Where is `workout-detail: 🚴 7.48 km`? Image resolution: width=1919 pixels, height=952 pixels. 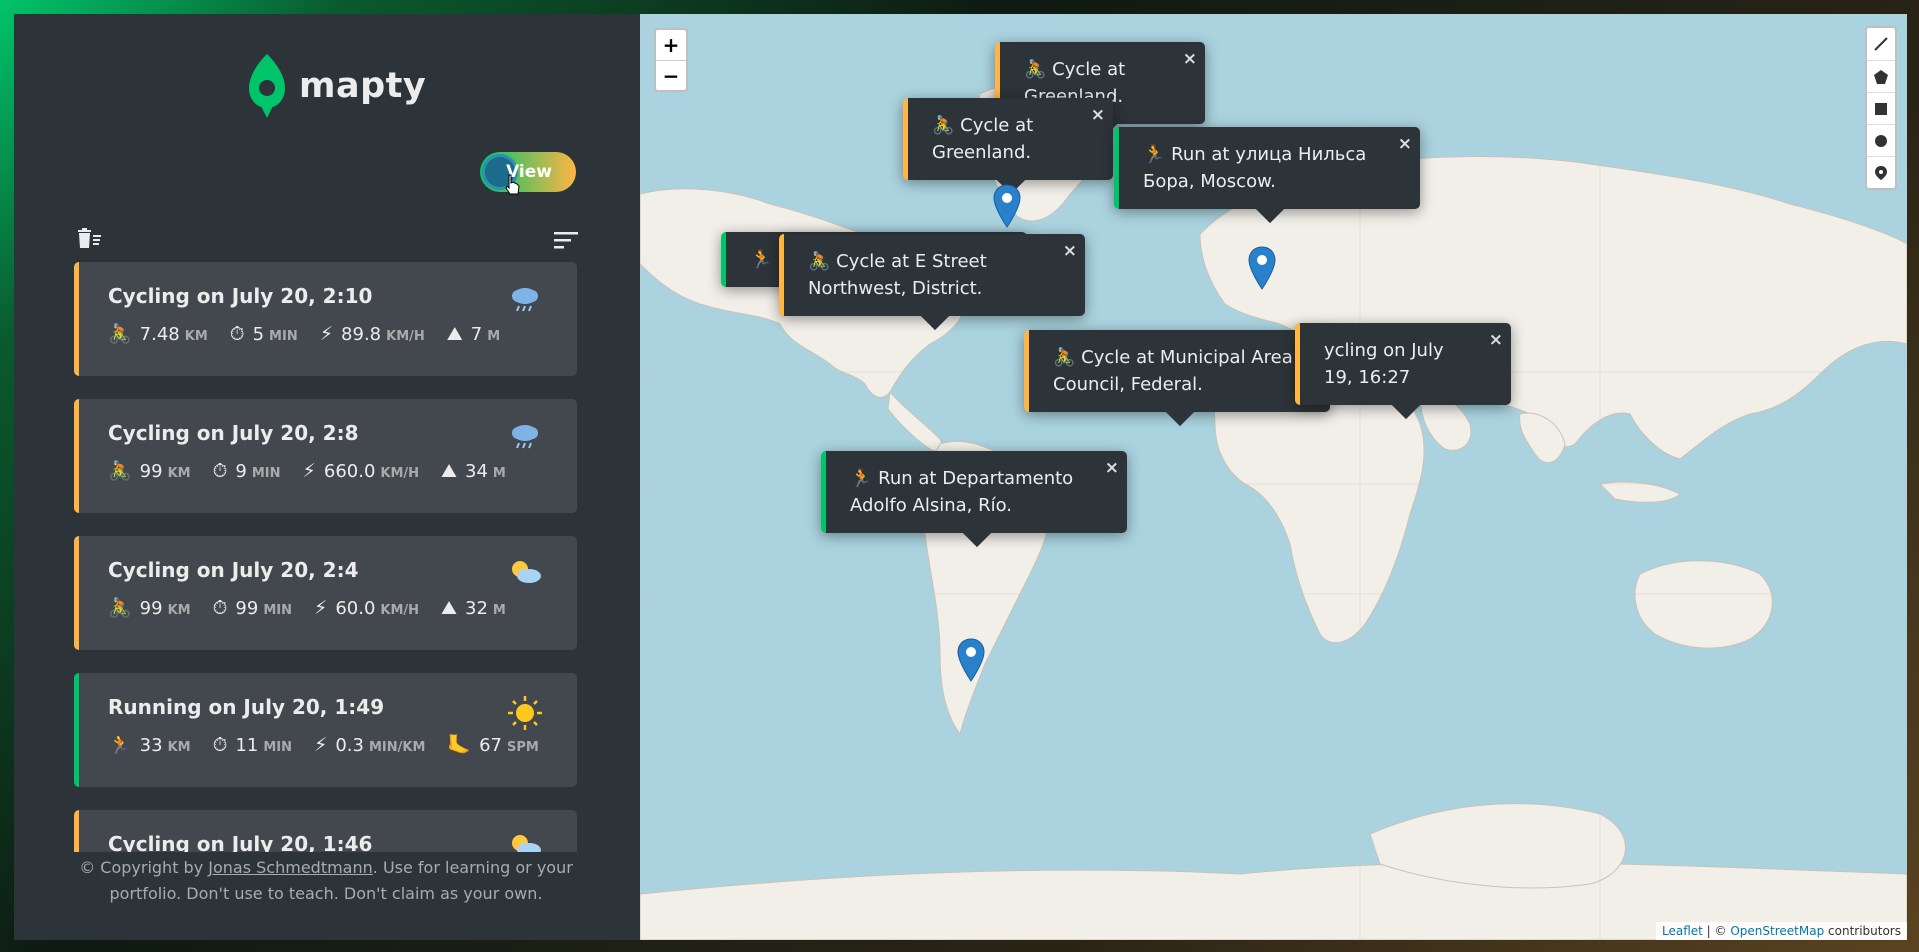 workout-detail: 🚴 7.48 km is located at coordinates (158, 333).